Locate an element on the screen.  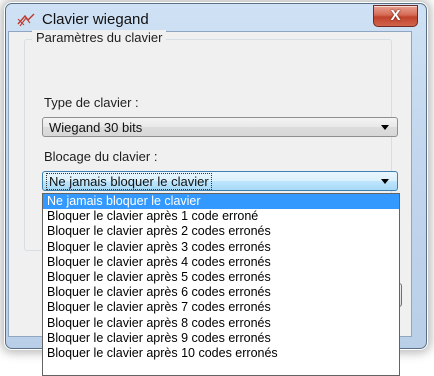
close-button: X is located at coordinates (395, 16).